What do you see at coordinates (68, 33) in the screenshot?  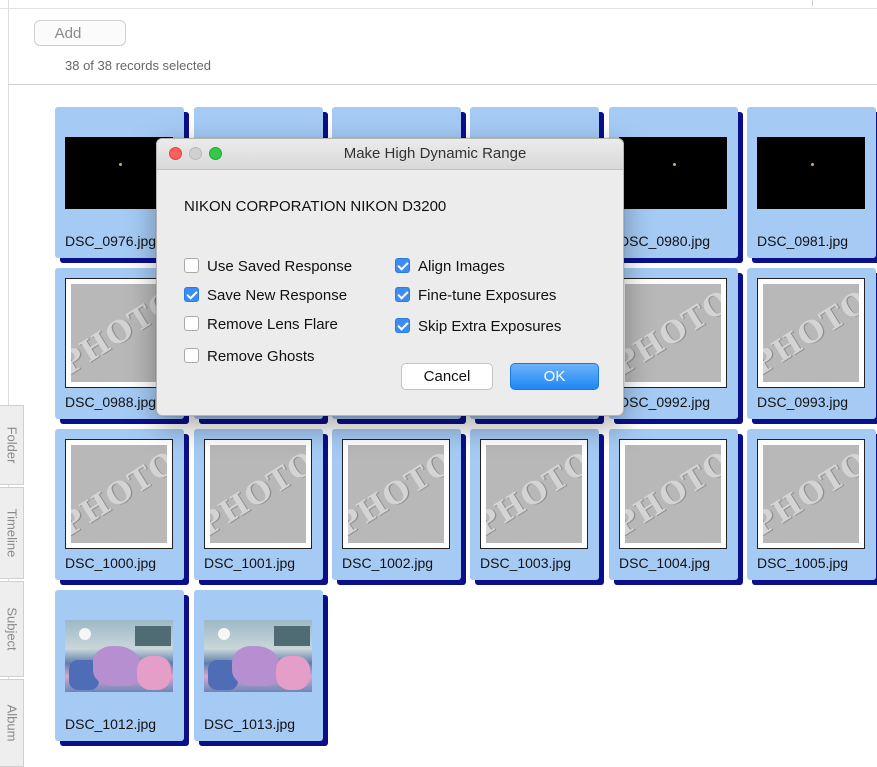 I see `add-button-label: Add` at bounding box center [68, 33].